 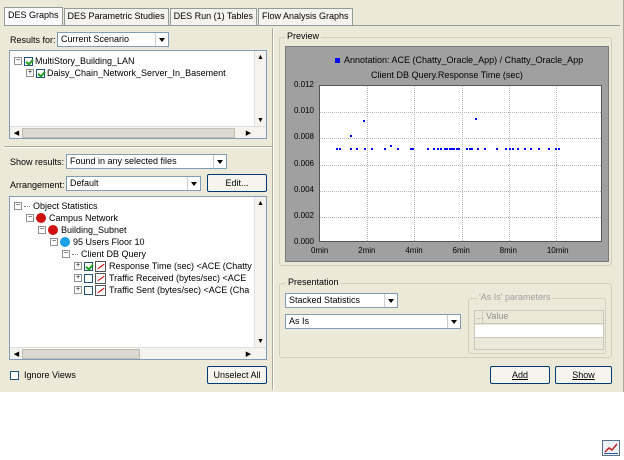 What do you see at coordinates (138, 147) in the screenshot?
I see `panel-splitter` at bounding box center [138, 147].